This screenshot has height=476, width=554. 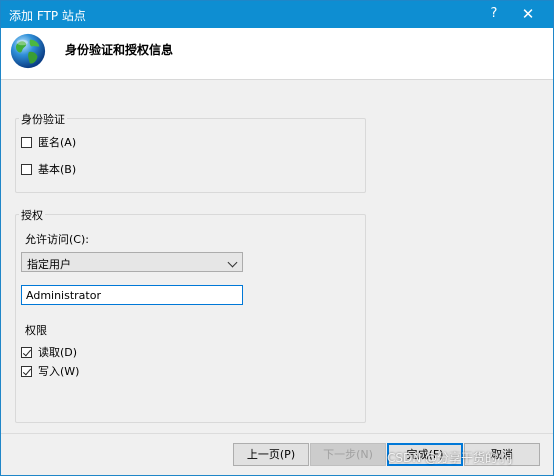 I want to click on users-input, so click(x=132, y=295).